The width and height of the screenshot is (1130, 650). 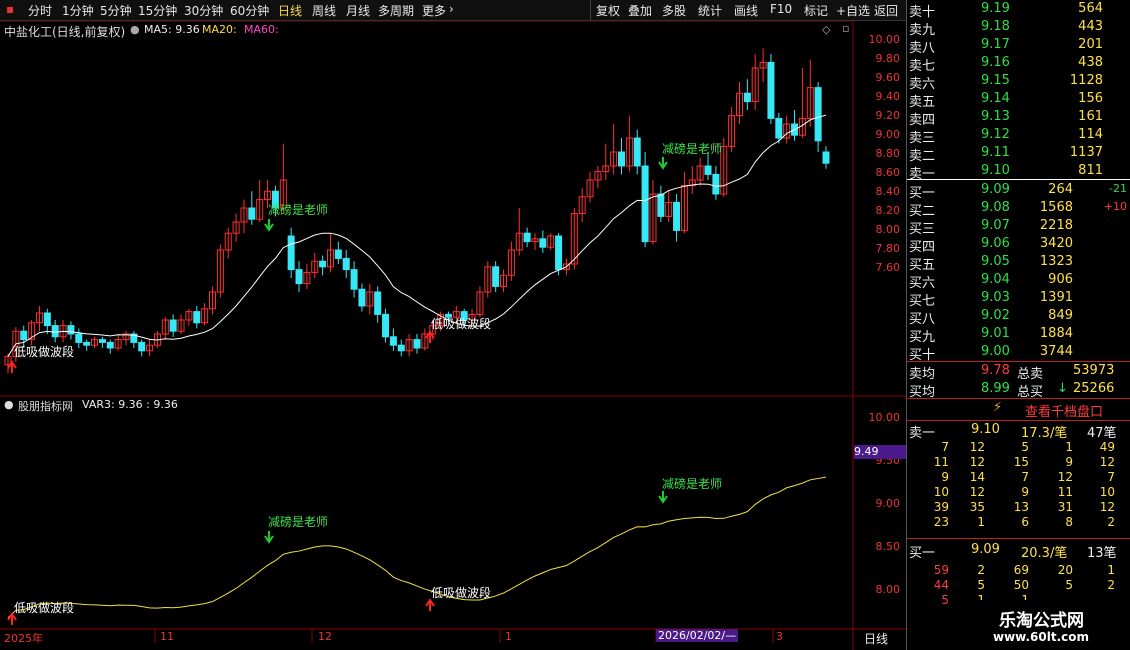 What do you see at coordinates (853, 10) in the screenshot?
I see `add-watchlist-button: +自选` at bounding box center [853, 10].